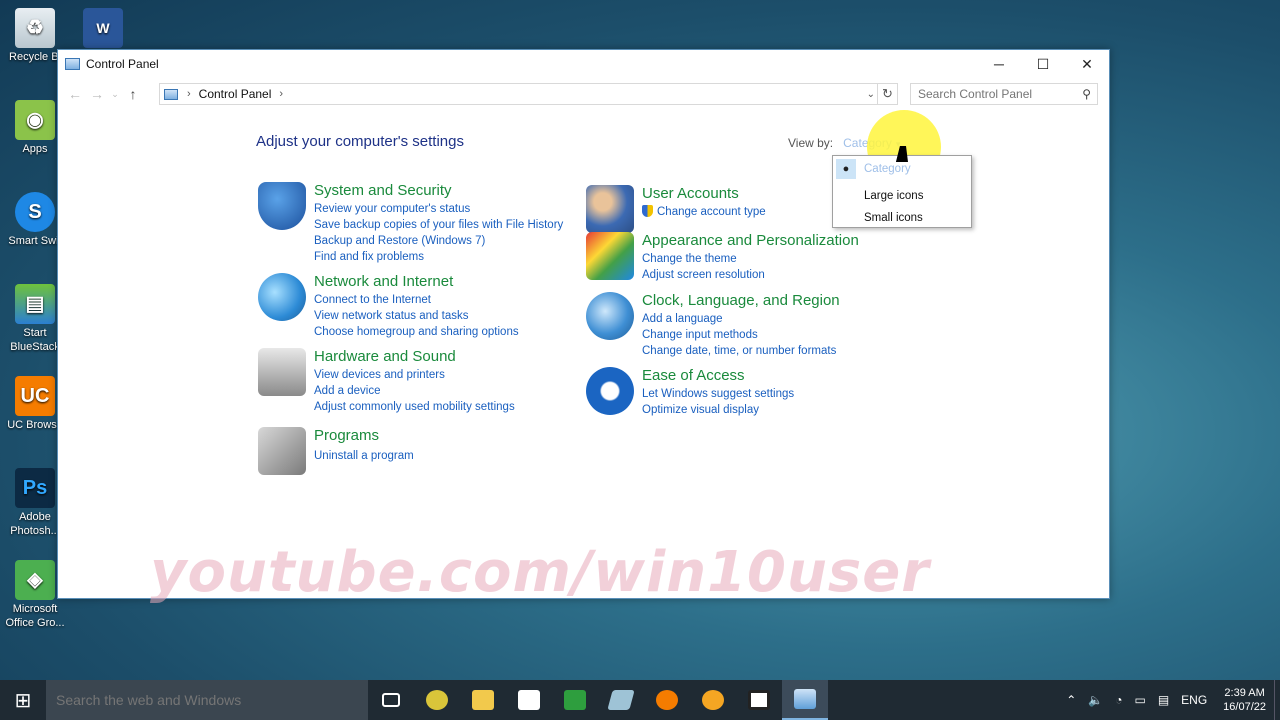 The width and height of the screenshot is (1280, 720). Describe the element at coordinates (1244, 693) in the screenshot. I see `clock-time: 2:39 AM` at that location.